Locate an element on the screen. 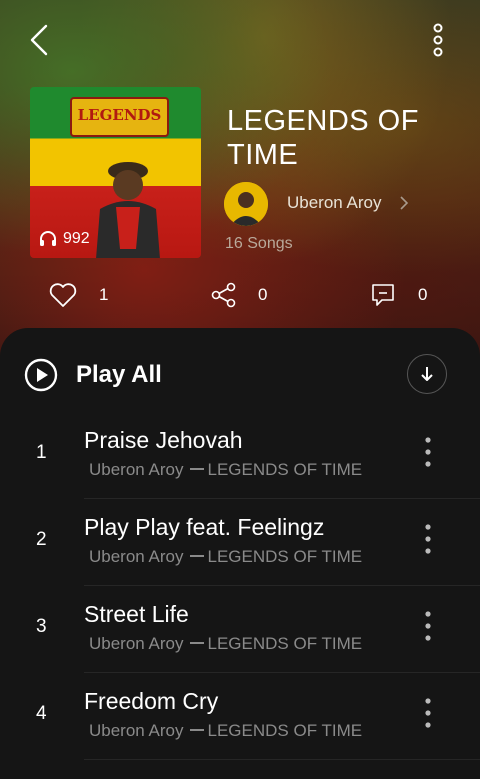 The height and width of the screenshot is (779, 480). play-count: 992 is located at coordinates (64, 239).